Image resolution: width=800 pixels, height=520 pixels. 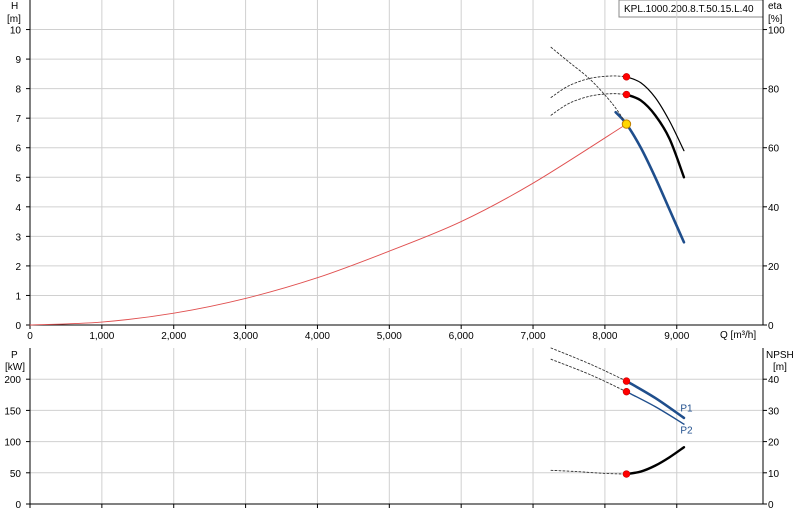 I want to click on y-tick-label-left: 10, so click(x=16, y=31).